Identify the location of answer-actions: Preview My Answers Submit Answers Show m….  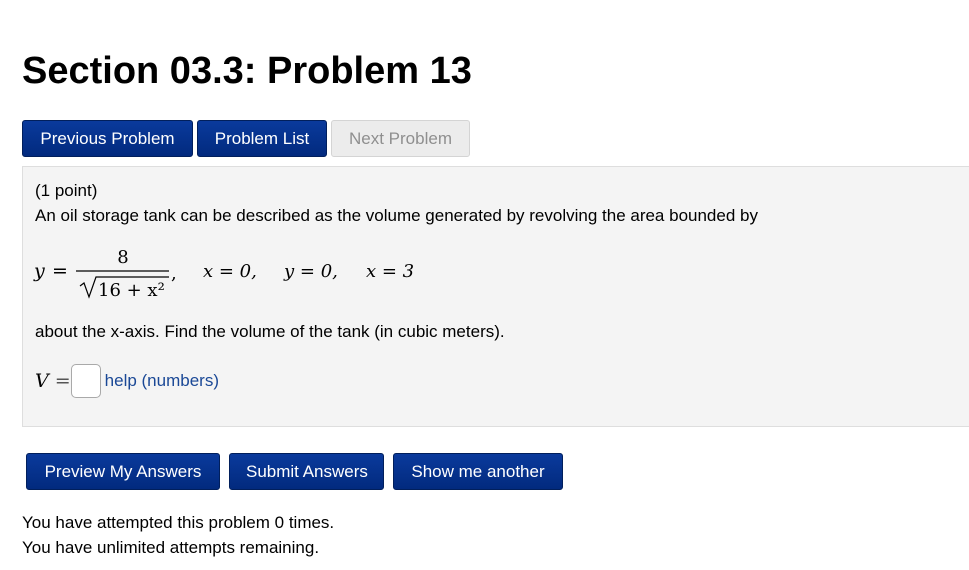
(299, 471).